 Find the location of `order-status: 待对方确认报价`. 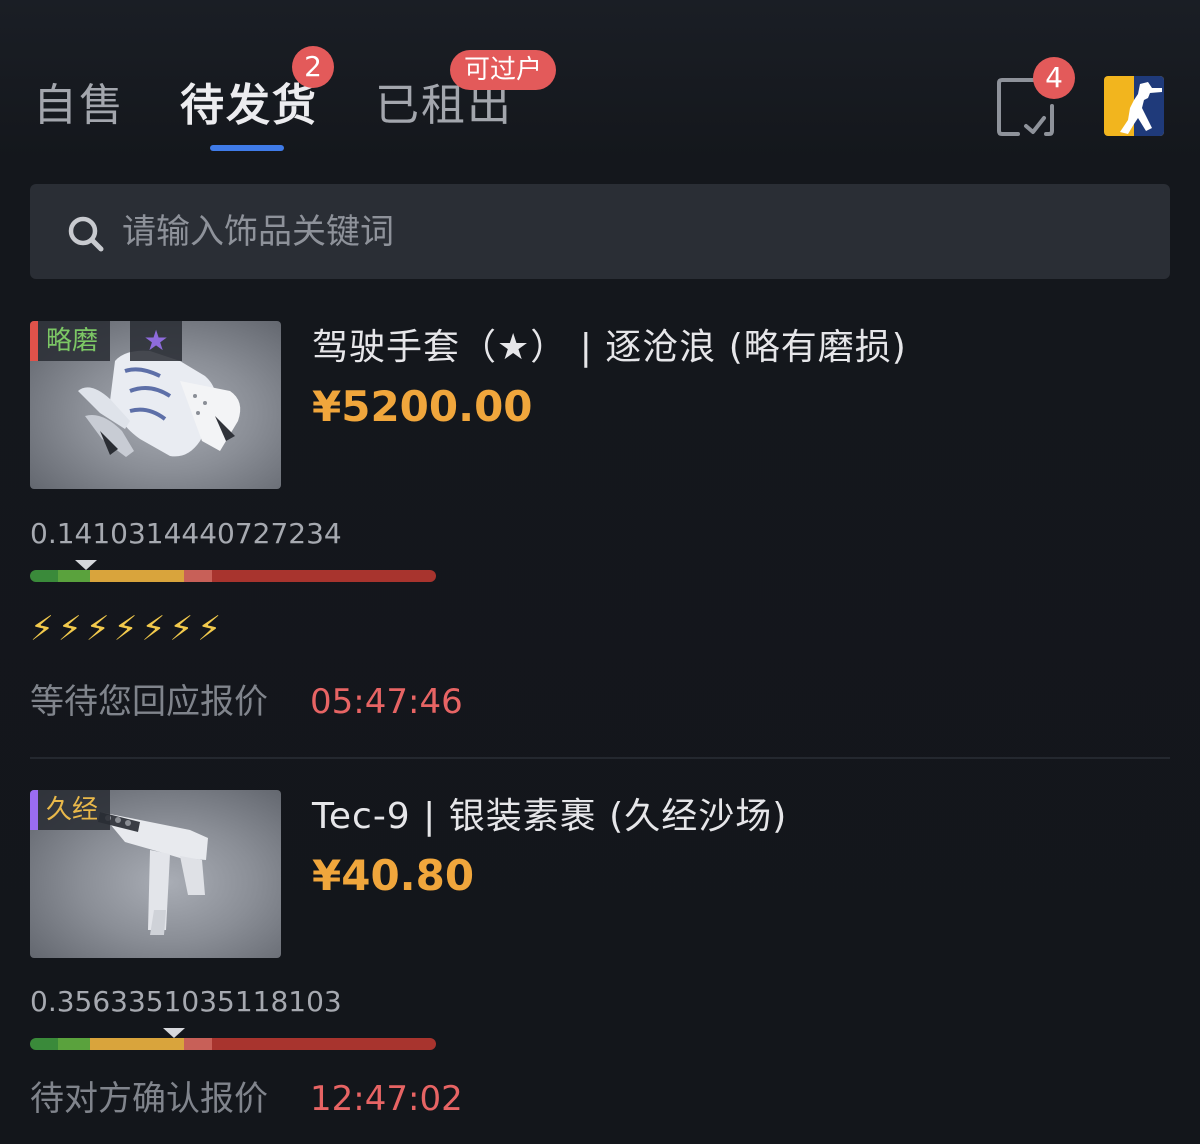

order-status: 待对方确认报价 is located at coordinates (149, 1099).